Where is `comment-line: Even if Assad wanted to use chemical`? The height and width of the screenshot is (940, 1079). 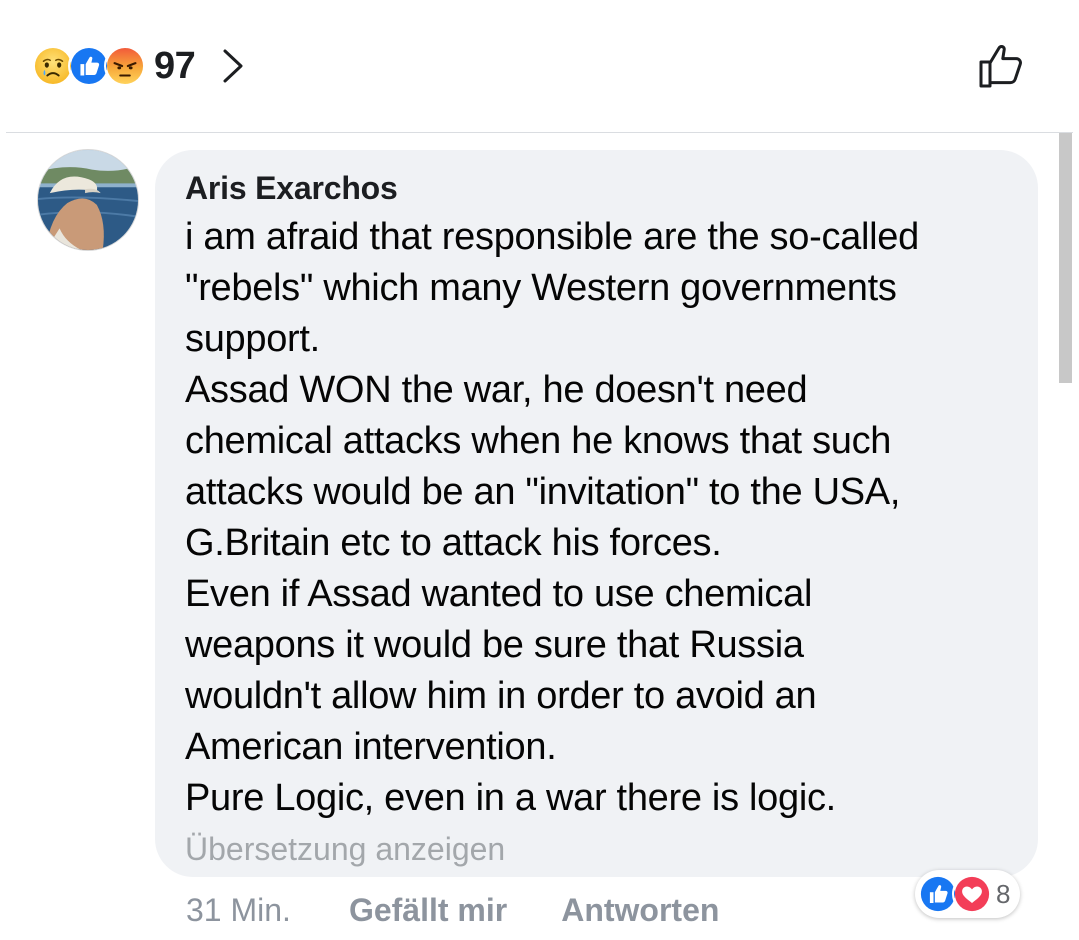 comment-line: Even if Assad wanted to use chemical is located at coordinates (499, 594).